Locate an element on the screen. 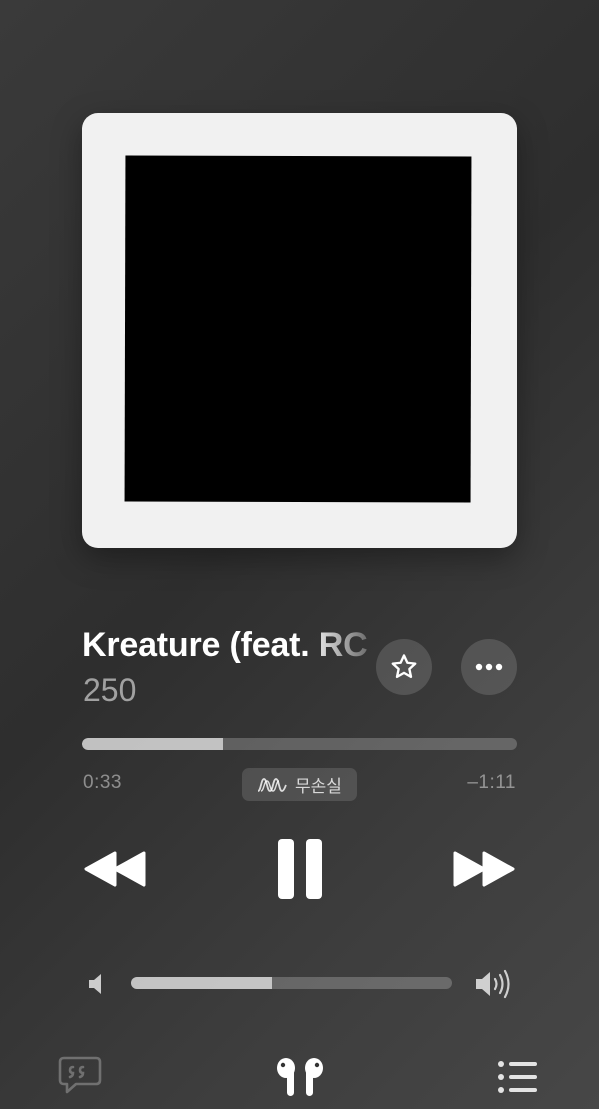 Image resolution: width=599 pixels, height=1109 pixels. playback-scrubber is located at coordinates (299, 744).